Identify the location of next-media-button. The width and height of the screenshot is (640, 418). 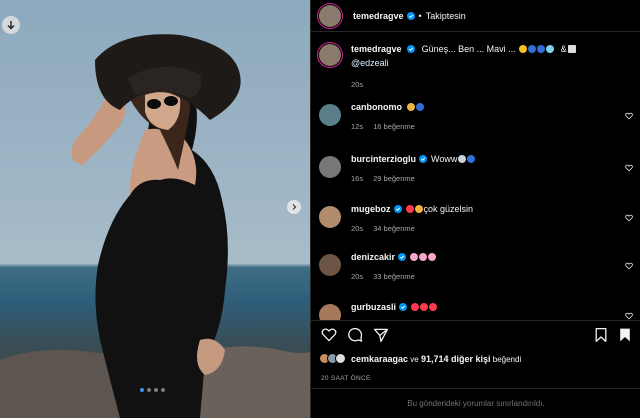
(294, 207).